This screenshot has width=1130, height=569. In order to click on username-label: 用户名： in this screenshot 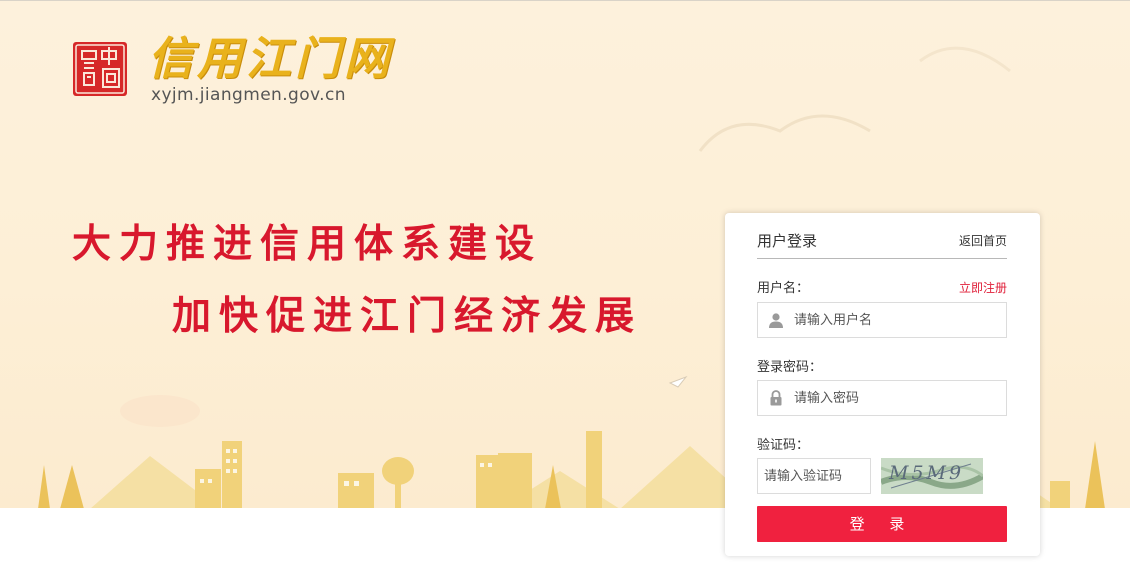, I will do `click(783, 288)`.